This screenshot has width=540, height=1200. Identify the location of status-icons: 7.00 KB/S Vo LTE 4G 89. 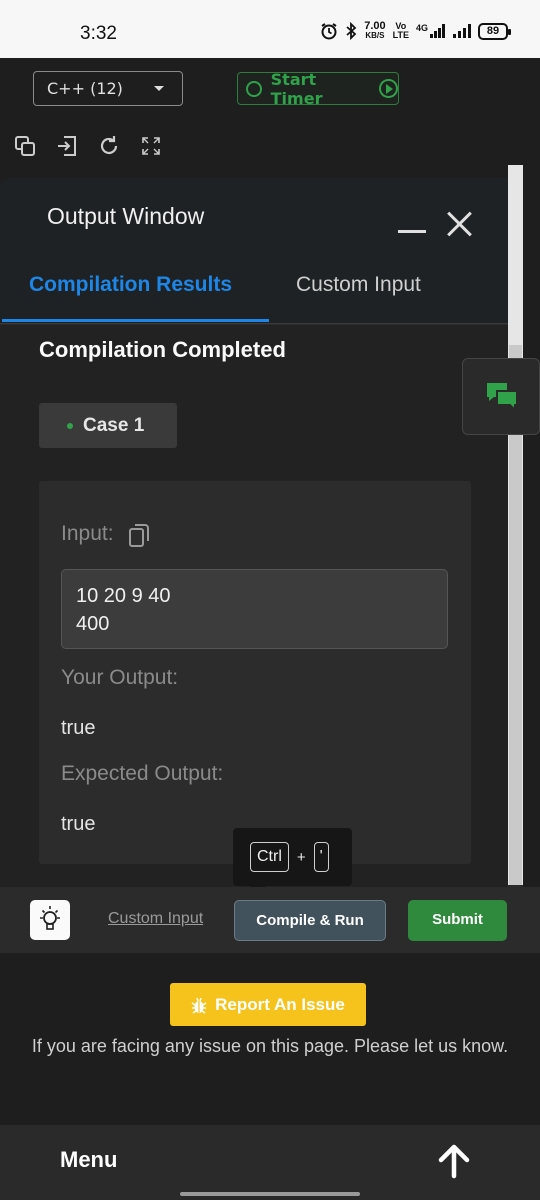
(415, 30).